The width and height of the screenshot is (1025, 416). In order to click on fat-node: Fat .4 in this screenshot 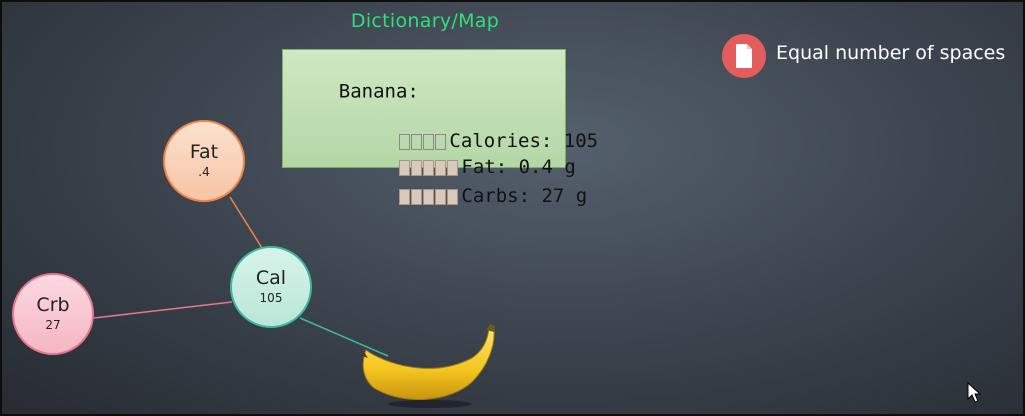, I will do `click(204, 161)`.